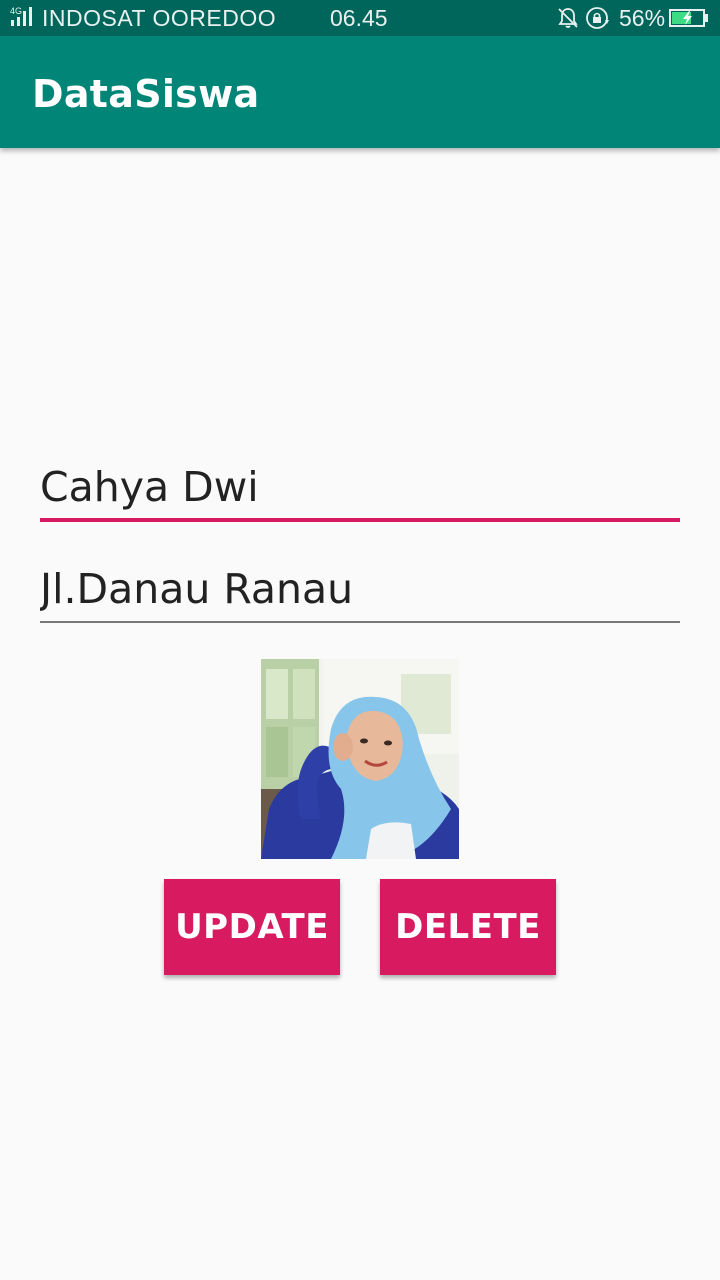 The image size is (720, 1280). What do you see at coordinates (360, 487) in the screenshot?
I see `name-field` at bounding box center [360, 487].